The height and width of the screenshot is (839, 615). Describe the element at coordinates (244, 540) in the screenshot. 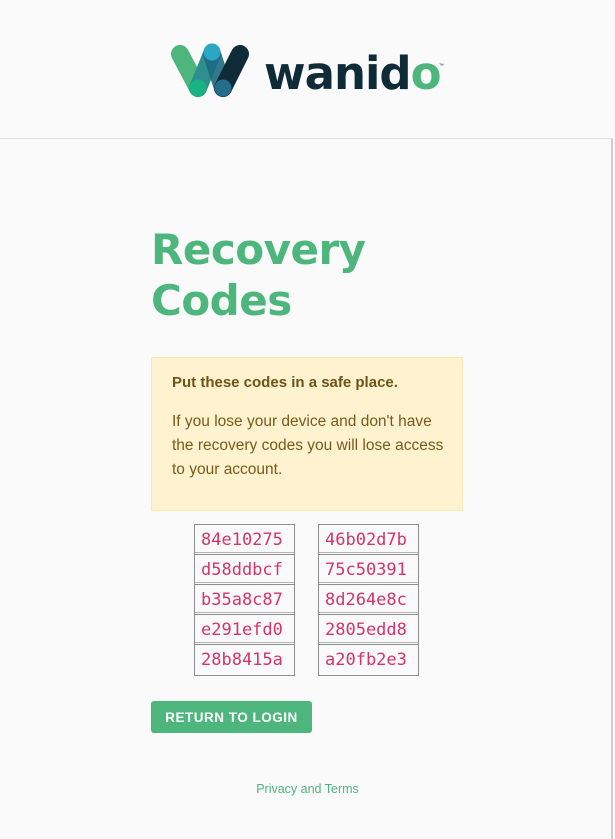

I see `recovery-code: 84e10275` at that location.